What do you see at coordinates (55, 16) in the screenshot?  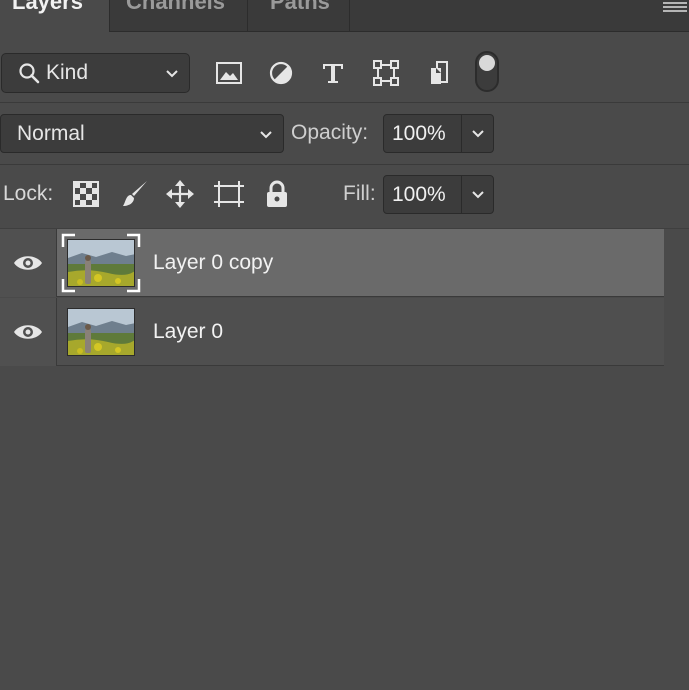 I see `tab-layers: Layers` at bounding box center [55, 16].